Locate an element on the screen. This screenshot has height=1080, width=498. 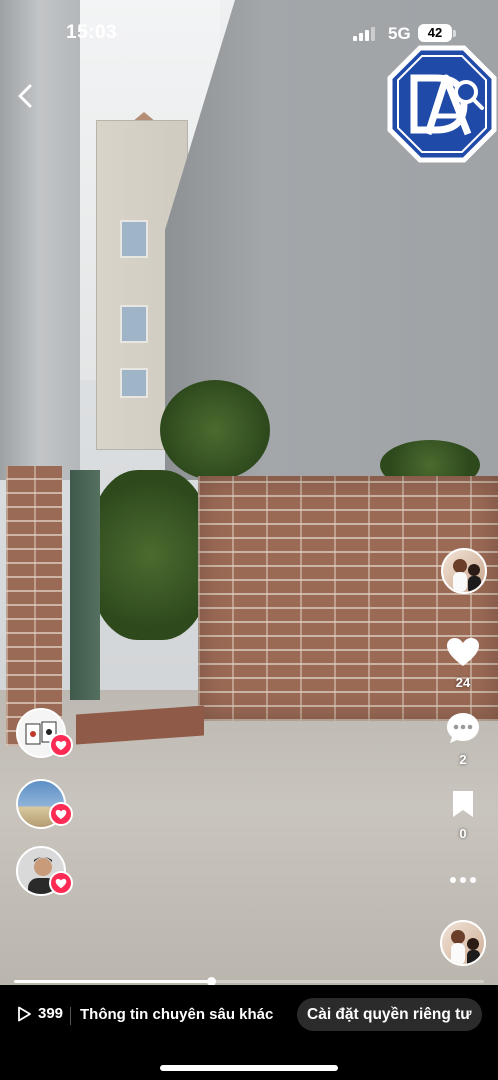
brand-logo is located at coordinates (442, 104).